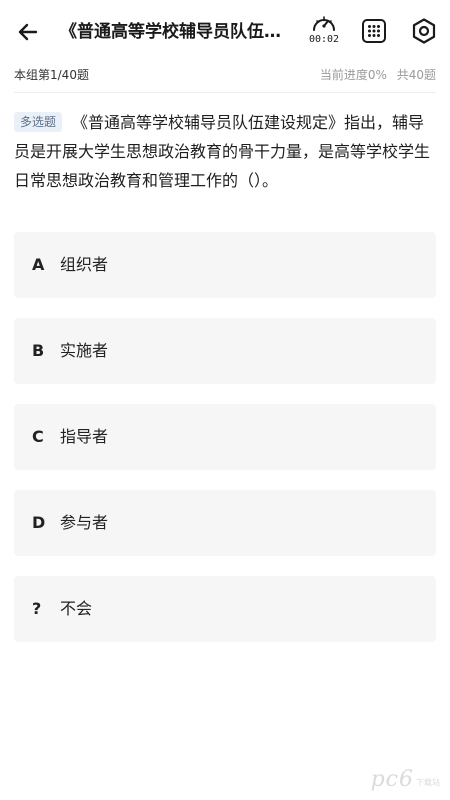  What do you see at coordinates (76, 608) in the screenshot?
I see `option-text: 不会` at bounding box center [76, 608].